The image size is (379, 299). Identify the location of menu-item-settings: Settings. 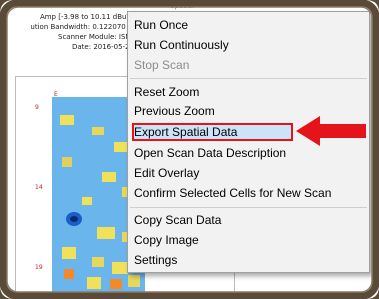
(155, 260).